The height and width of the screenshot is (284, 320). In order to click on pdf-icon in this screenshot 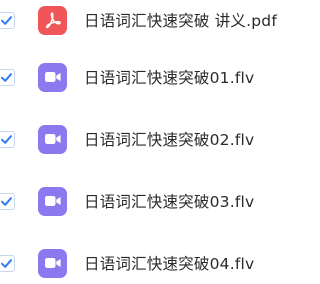, I will do `click(52, 20)`.